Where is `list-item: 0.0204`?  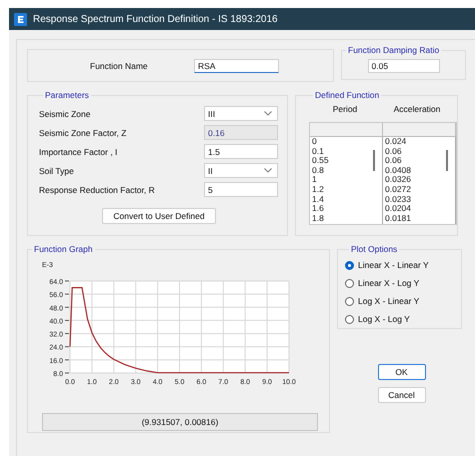 list-item: 0.0204 is located at coordinates (420, 209).